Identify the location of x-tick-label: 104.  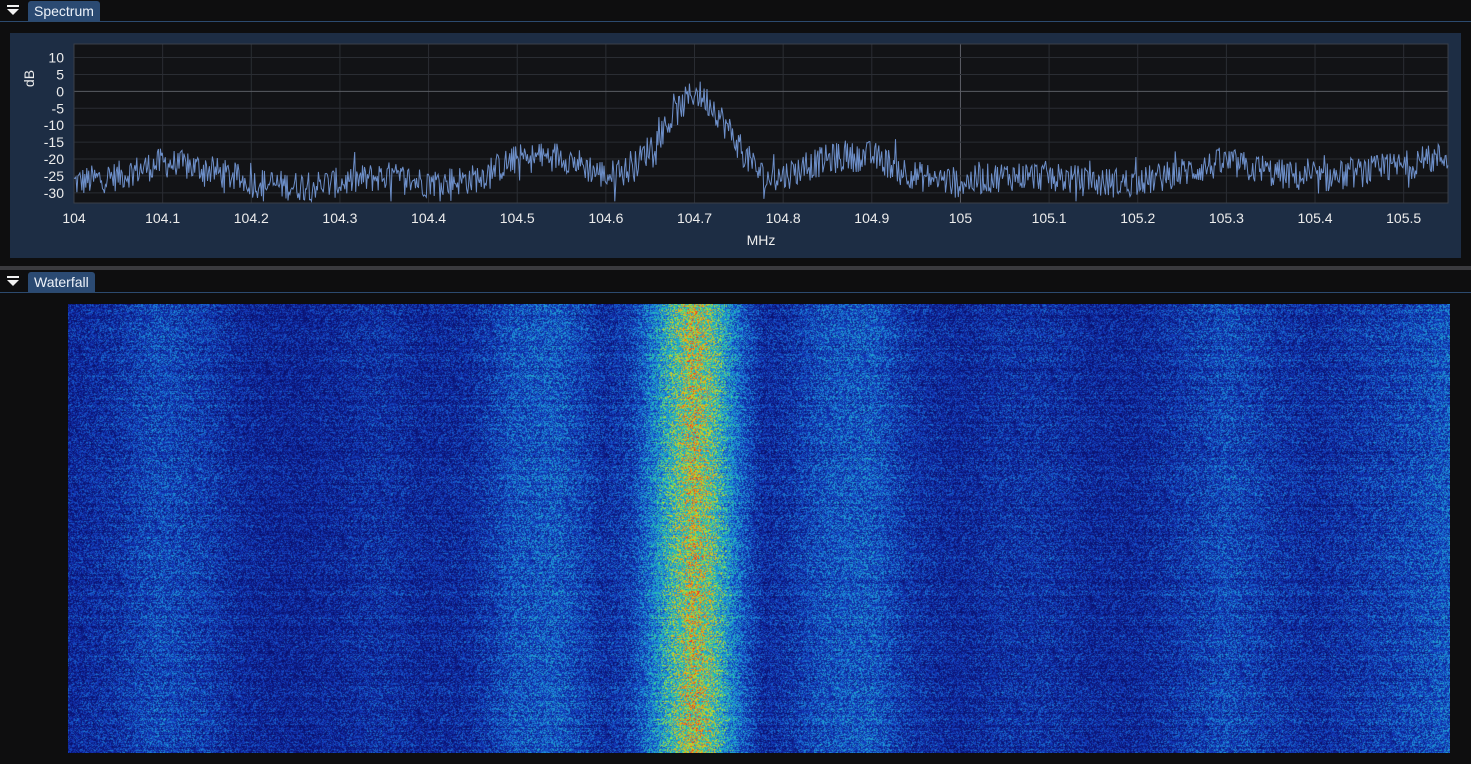
(74, 218).